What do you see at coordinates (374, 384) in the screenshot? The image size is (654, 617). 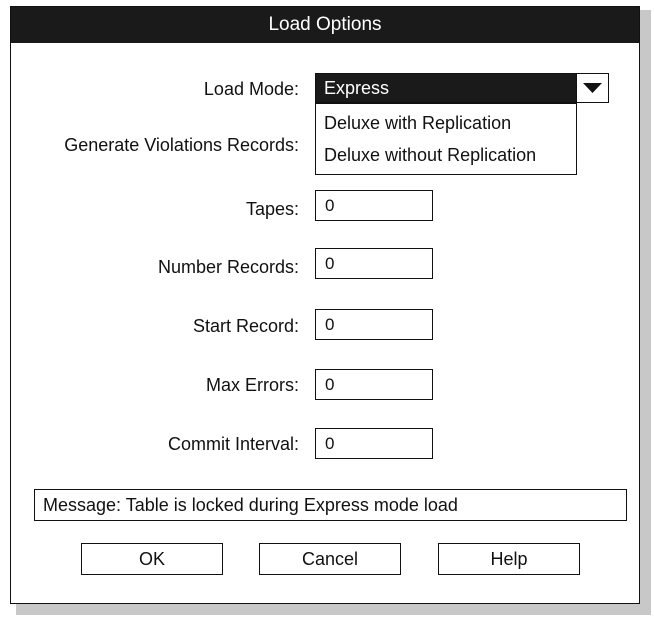 I see `max-errors-input: 0` at bounding box center [374, 384].